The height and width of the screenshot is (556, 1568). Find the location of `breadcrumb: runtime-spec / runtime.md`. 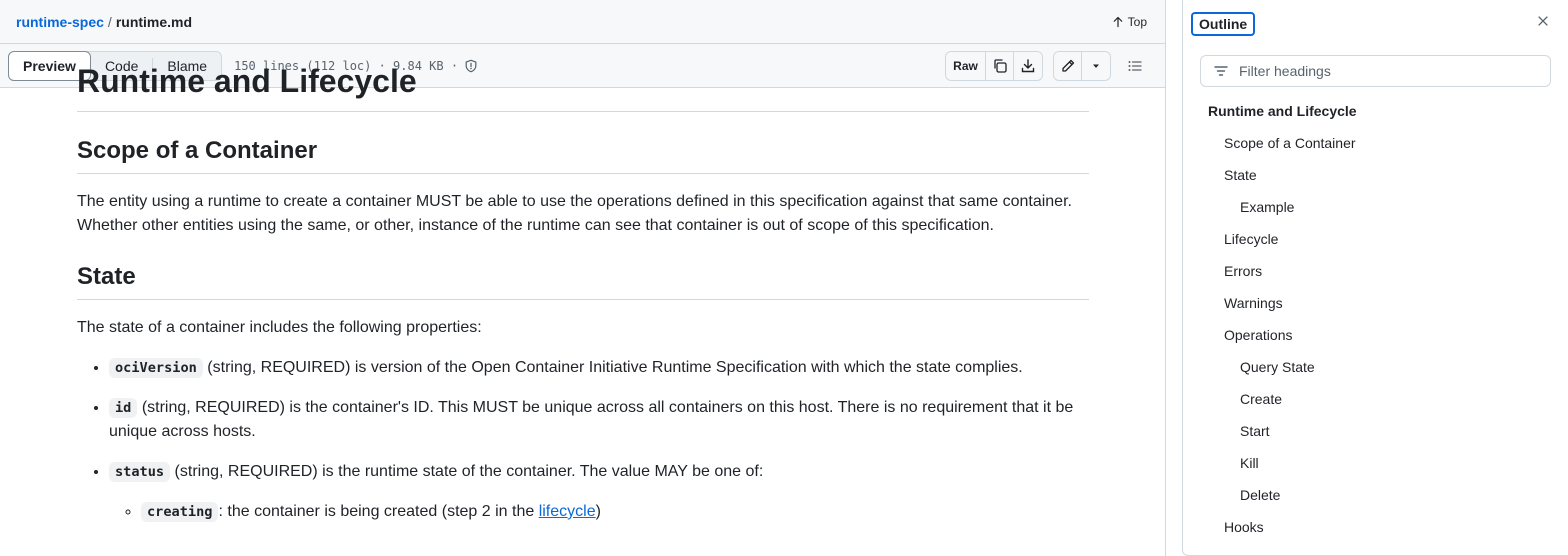

breadcrumb: runtime-spec / runtime.md is located at coordinates (104, 22).